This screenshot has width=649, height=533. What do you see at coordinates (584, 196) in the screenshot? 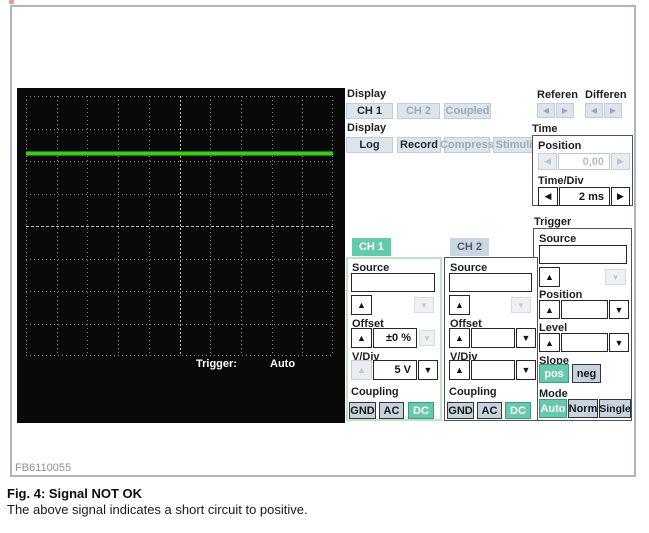
I see `time-div-field: 2 ms` at bounding box center [584, 196].